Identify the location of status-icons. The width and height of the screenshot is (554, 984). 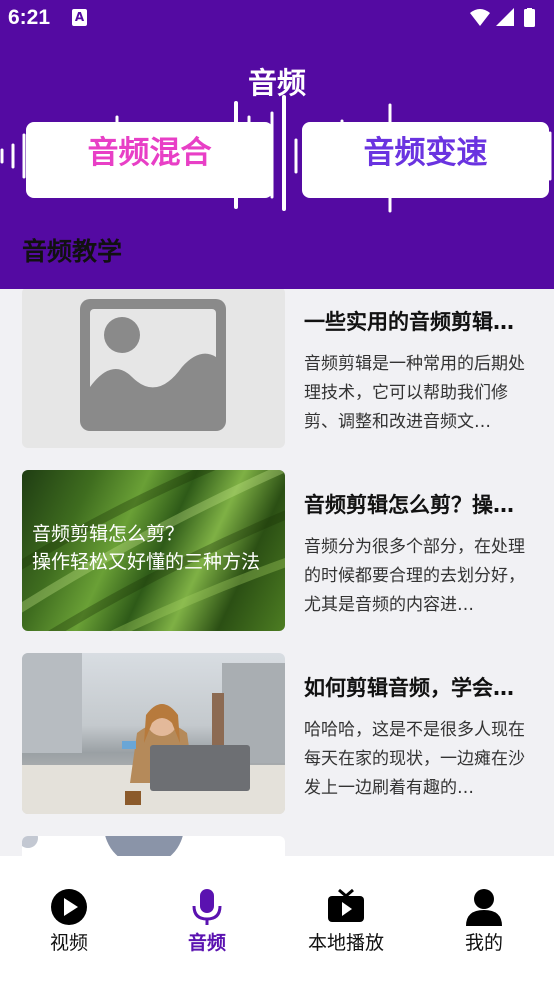
(502, 17).